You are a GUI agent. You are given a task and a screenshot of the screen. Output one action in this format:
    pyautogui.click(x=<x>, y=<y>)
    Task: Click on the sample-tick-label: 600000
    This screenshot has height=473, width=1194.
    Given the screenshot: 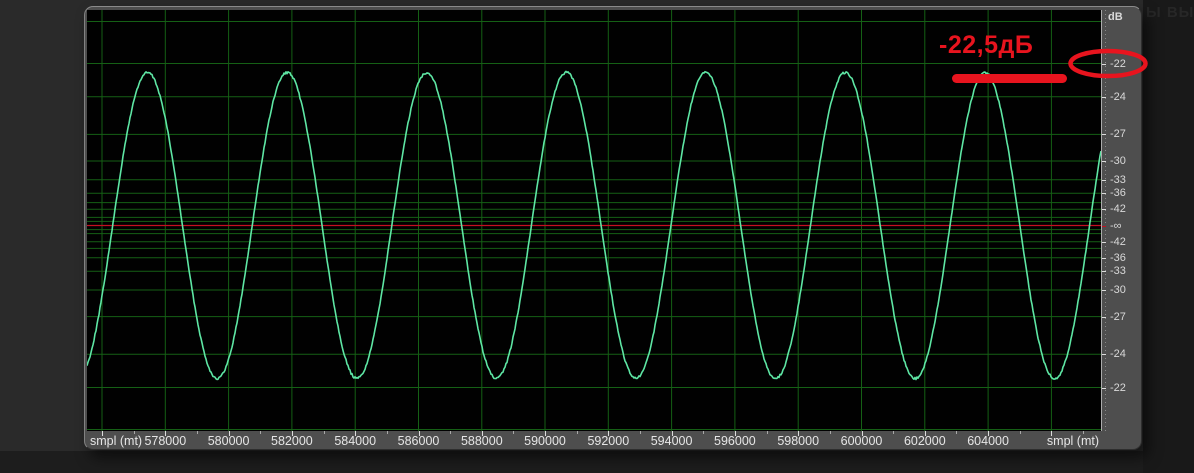 What is the action you would take?
    pyautogui.click(x=861, y=441)
    